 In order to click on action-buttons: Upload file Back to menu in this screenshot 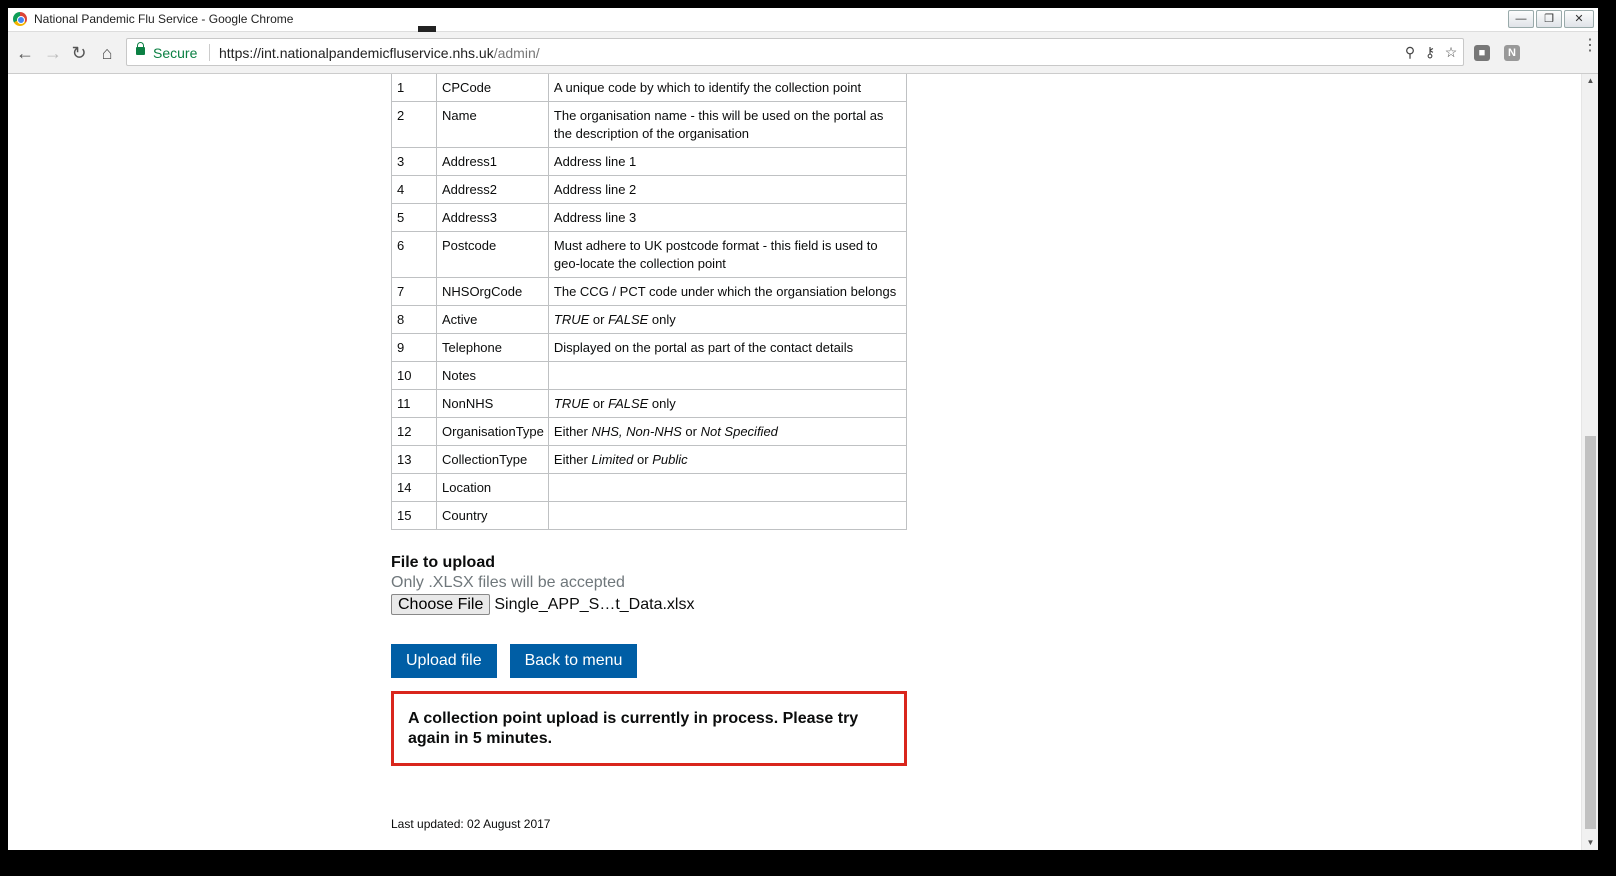, I will do `click(514, 661)`.